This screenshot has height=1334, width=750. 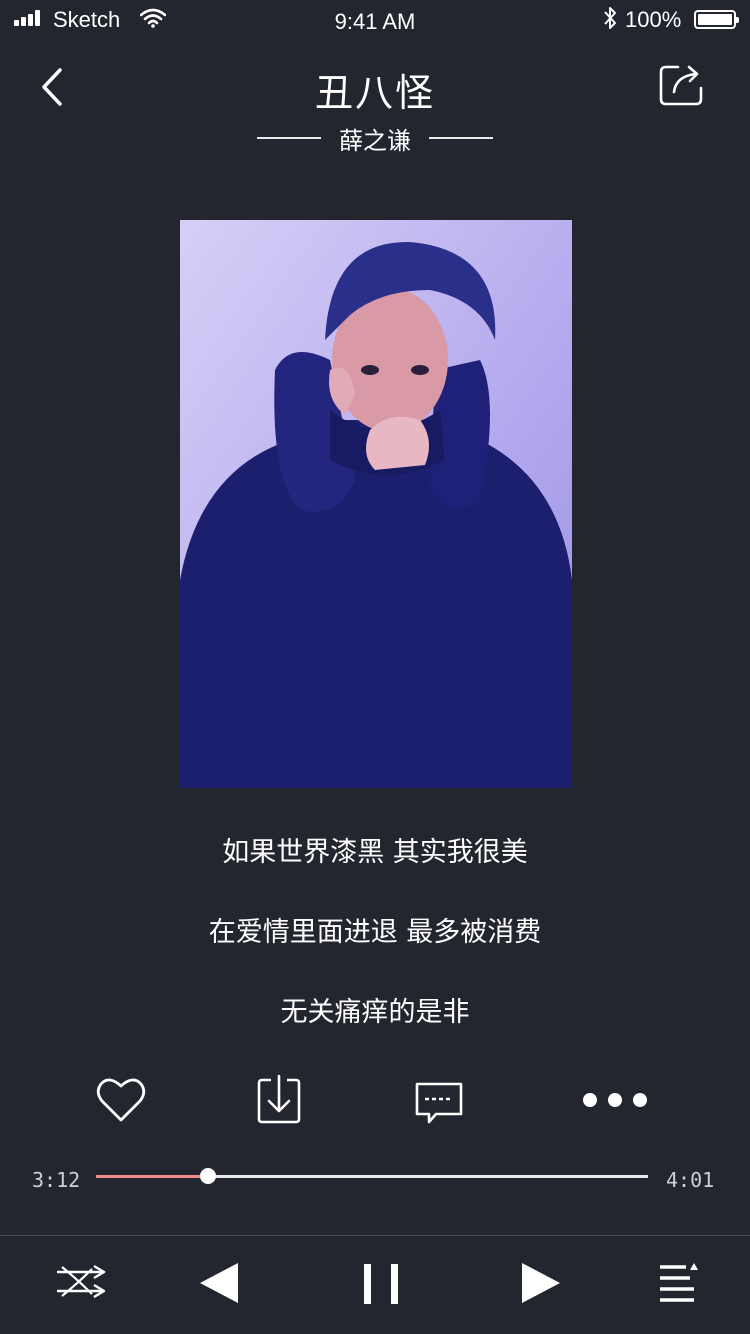 What do you see at coordinates (439, 1100) in the screenshot?
I see `comment-icon` at bounding box center [439, 1100].